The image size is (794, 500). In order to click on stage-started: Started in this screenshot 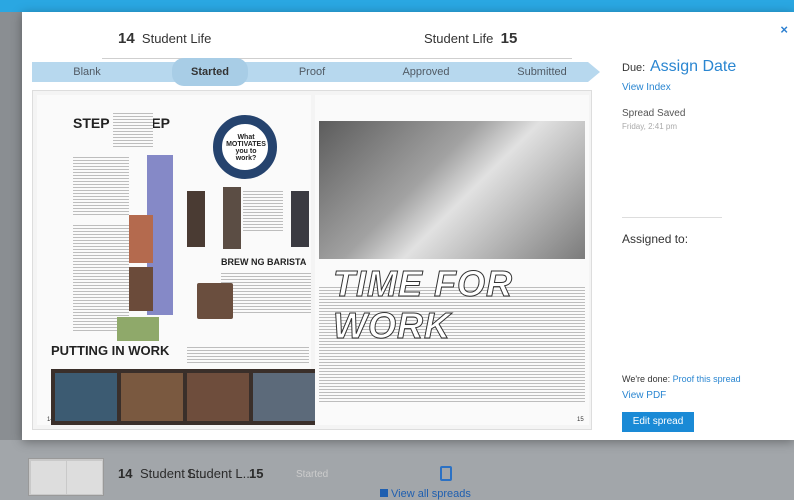, I will do `click(210, 72)`.